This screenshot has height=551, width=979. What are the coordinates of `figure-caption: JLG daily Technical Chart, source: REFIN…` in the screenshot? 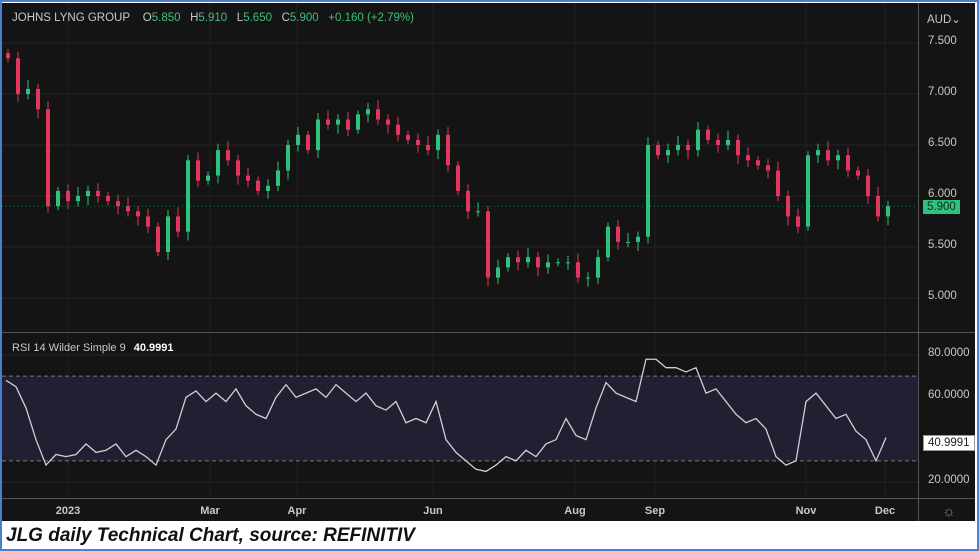 It's located at (210, 535).